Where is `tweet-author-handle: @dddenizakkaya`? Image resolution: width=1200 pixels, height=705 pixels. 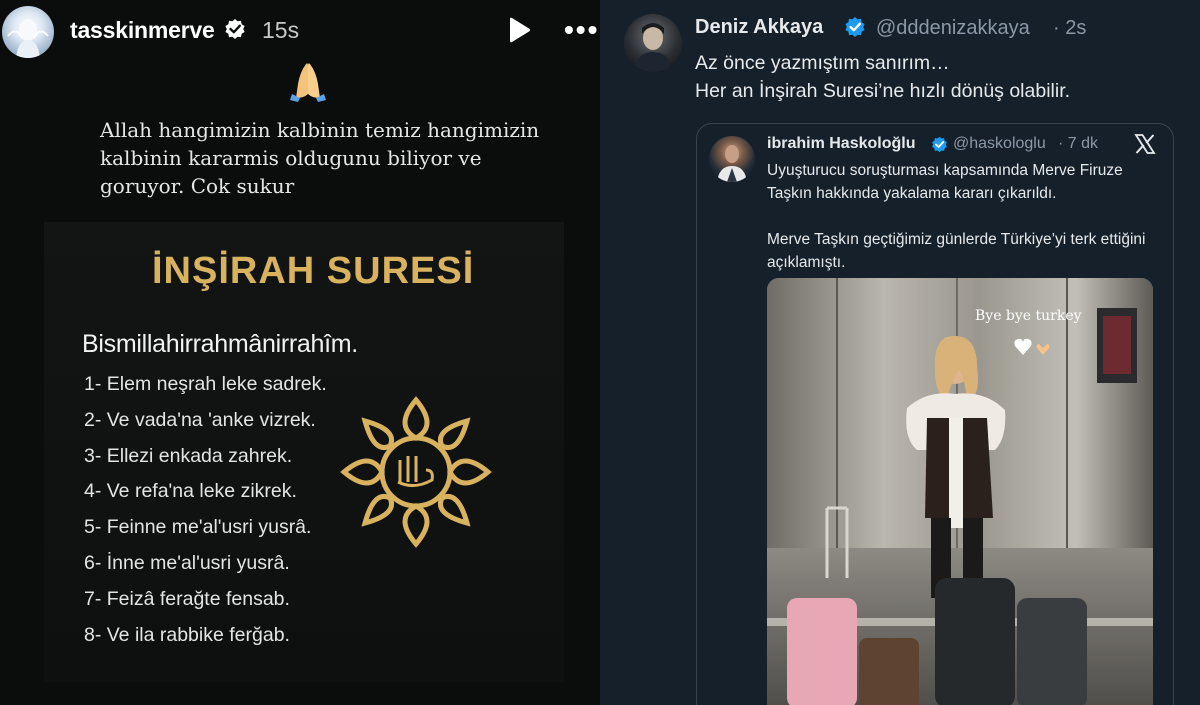 tweet-author-handle: @dddenizakkaya is located at coordinates (953, 28).